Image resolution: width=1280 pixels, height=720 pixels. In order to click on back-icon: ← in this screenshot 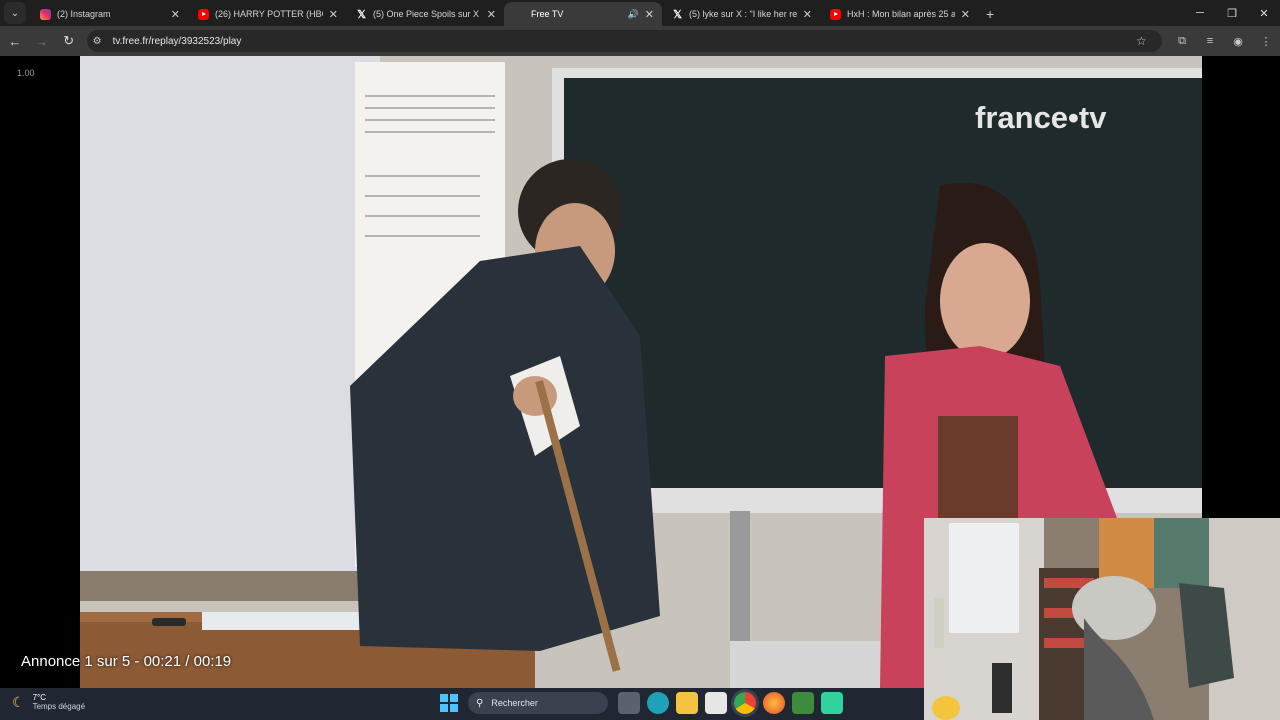, I will do `click(15, 41)`.